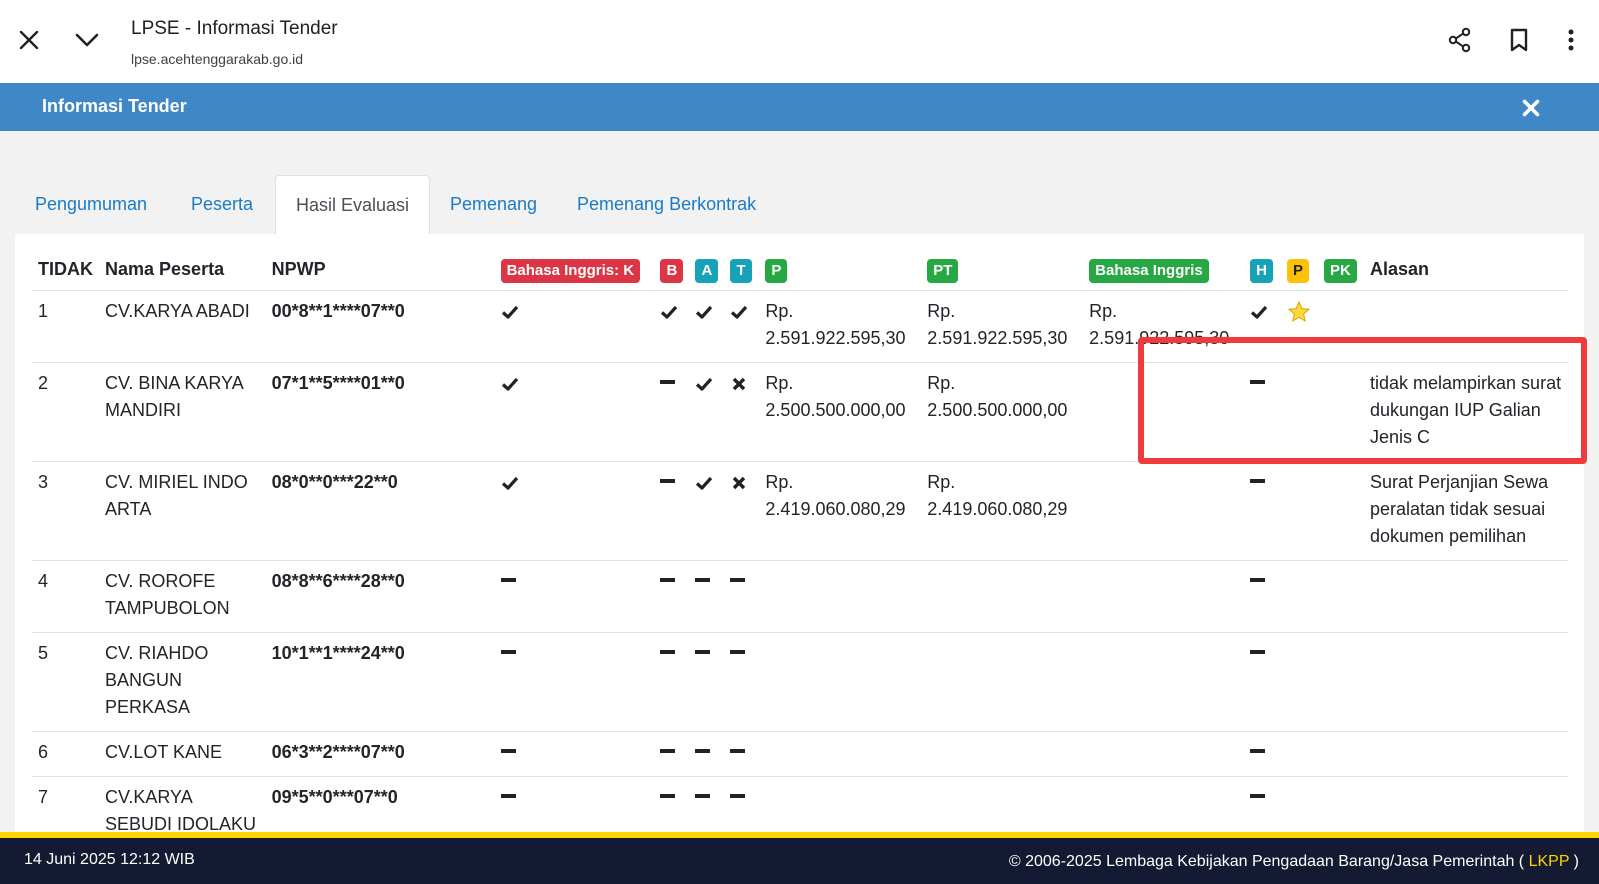  I want to click on col-h: H, so click(1263, 271).